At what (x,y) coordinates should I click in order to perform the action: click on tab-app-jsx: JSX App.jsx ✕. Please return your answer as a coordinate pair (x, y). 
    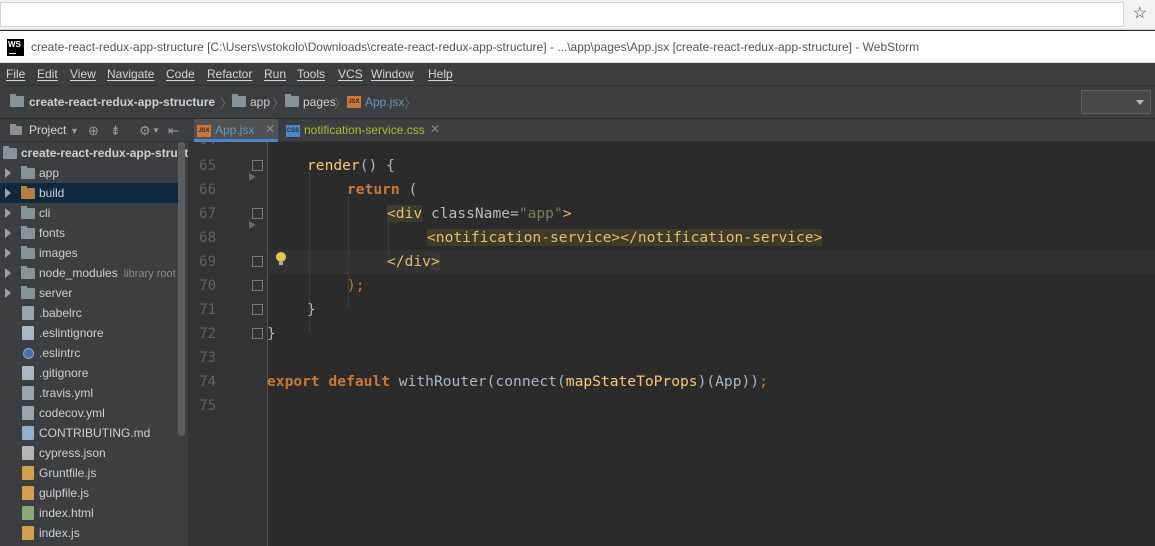
    Looking at the image, I should click on (236, 130).